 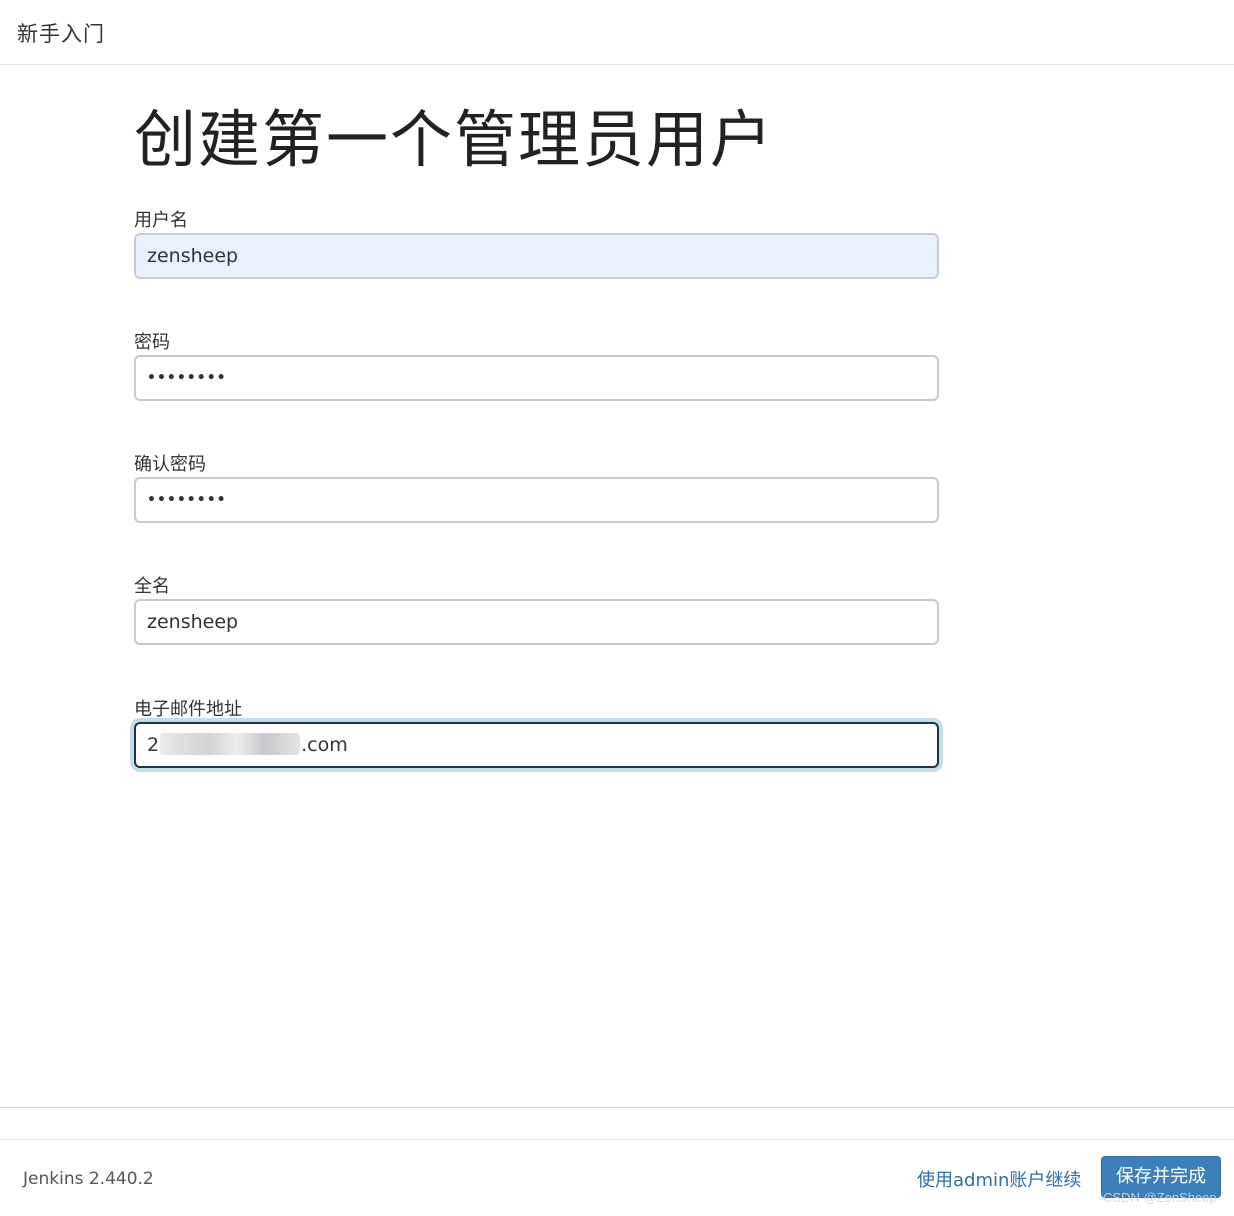 I want to click on csdn-watermark: CSDN @ZenSheep, so click(x=1160, y=1197).